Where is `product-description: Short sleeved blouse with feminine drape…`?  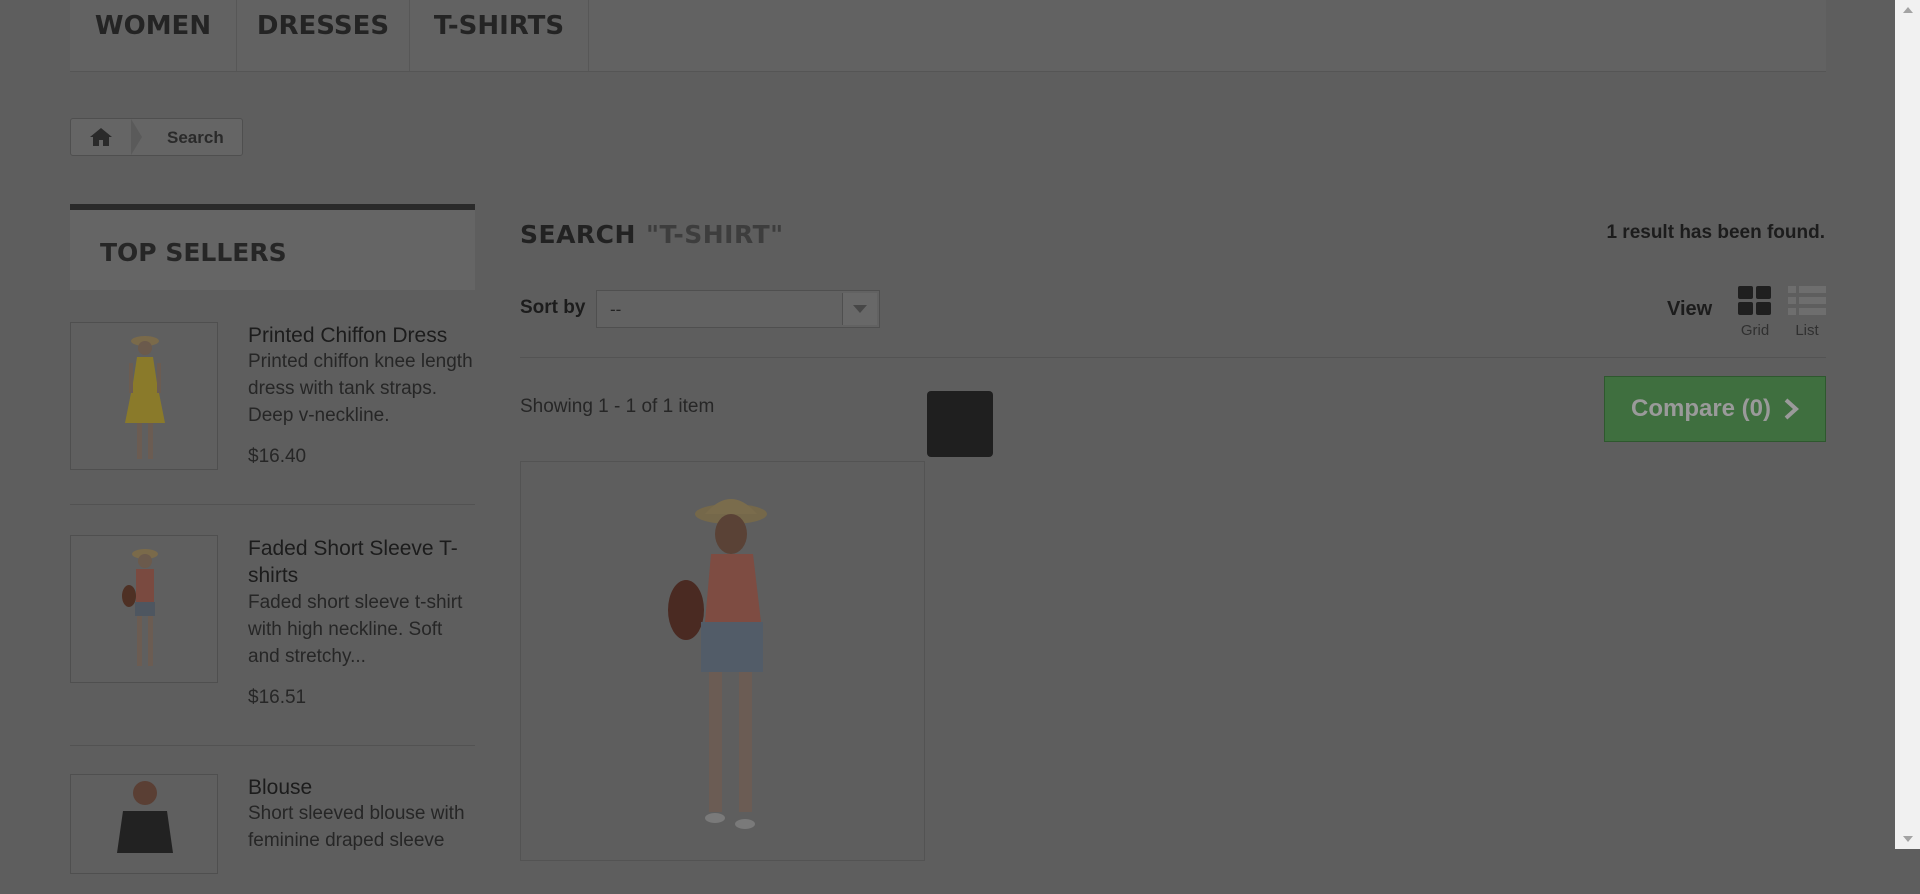 product-description: Short sleeved blouse with feminine drape… is located at coordinates (356, 827).